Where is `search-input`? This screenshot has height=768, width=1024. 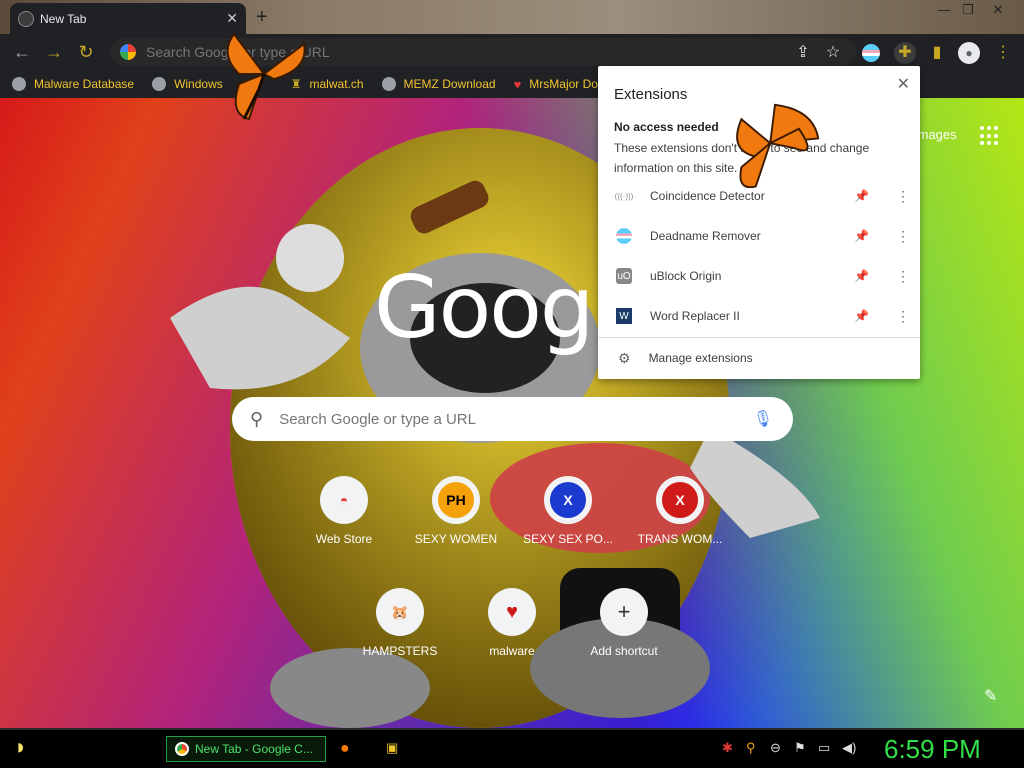 search-input is located at coordinates (509, 419).